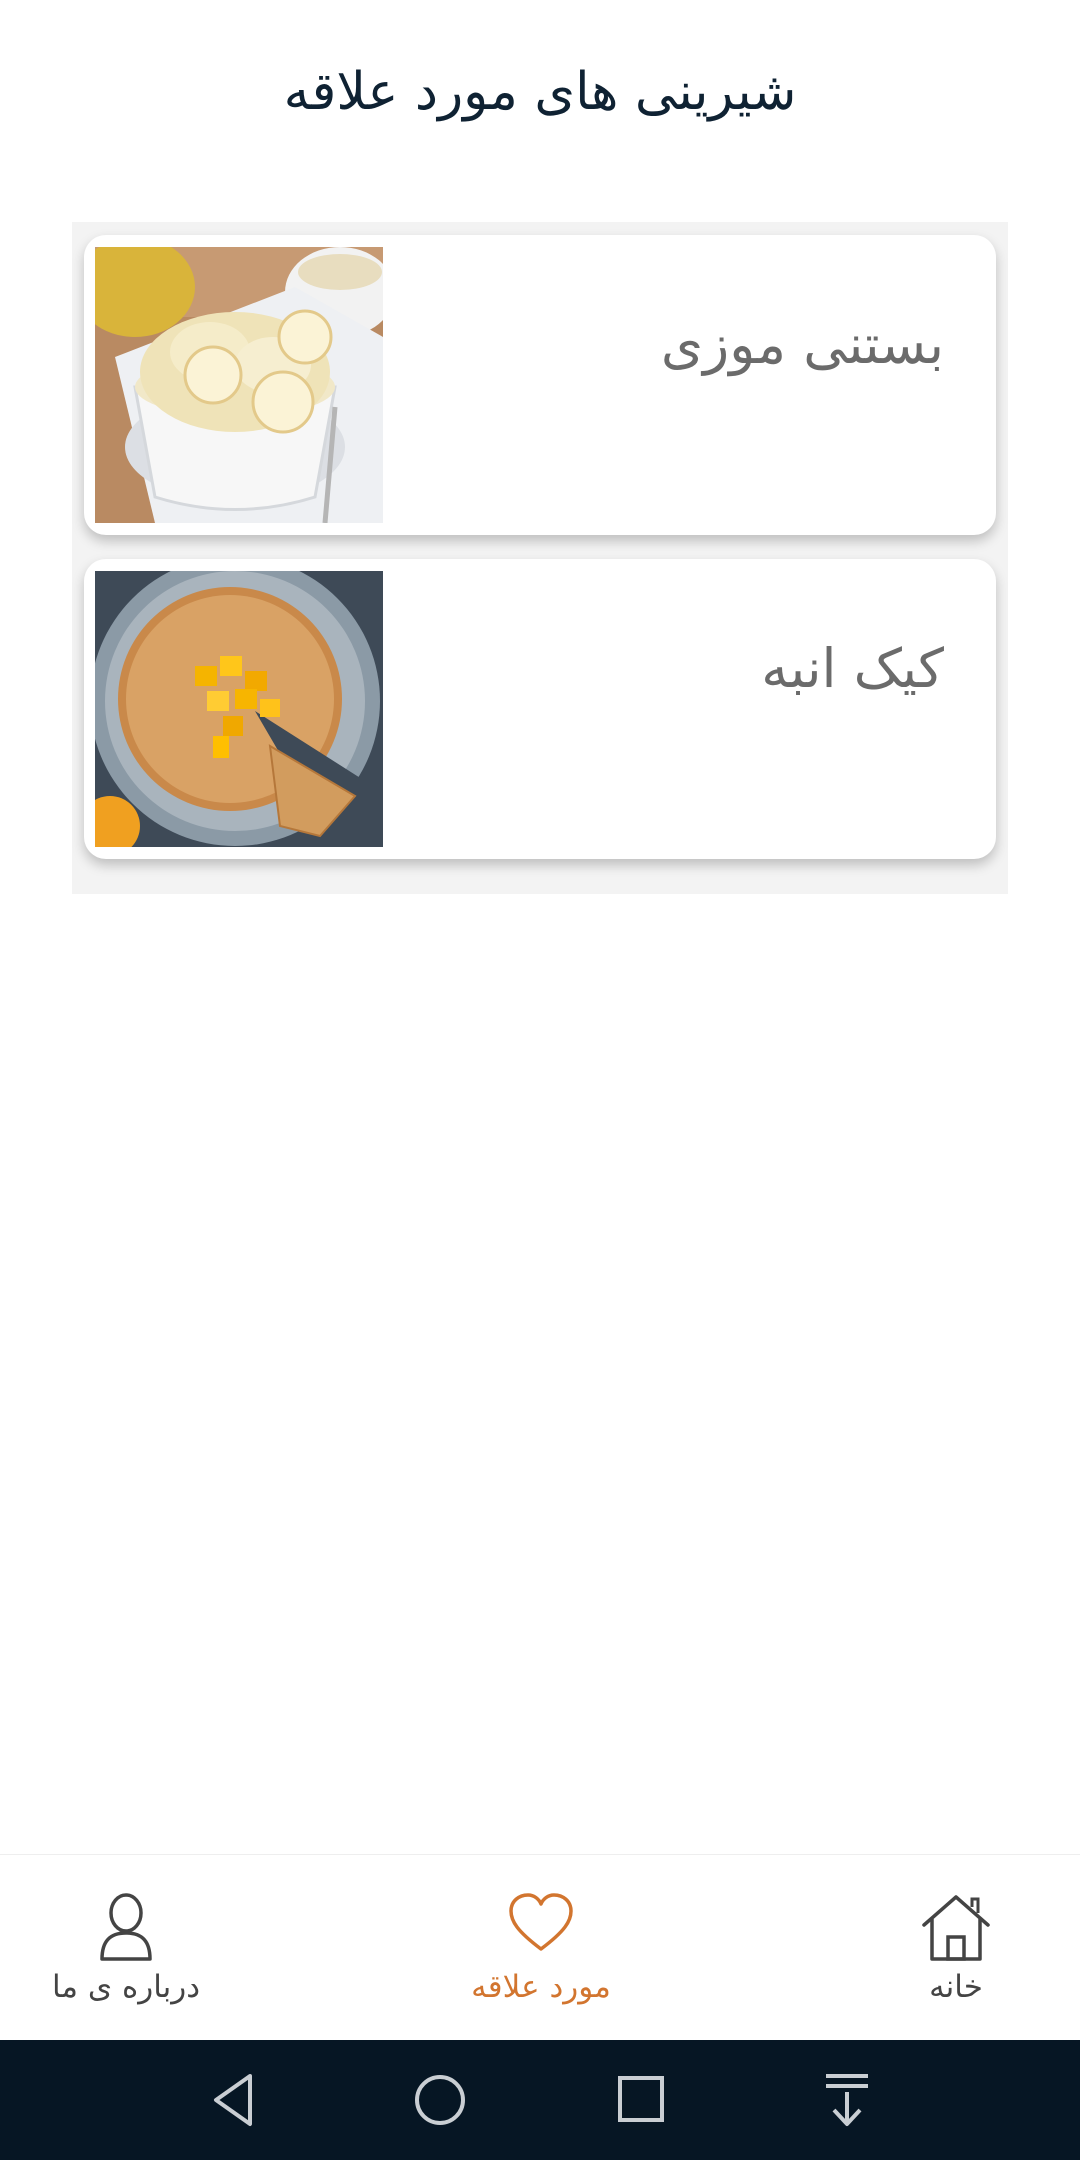 Image resolution: width=1080 pixels, height=2160 pixels. I want to click on banana-ice-cream-image, so click(239, 385).